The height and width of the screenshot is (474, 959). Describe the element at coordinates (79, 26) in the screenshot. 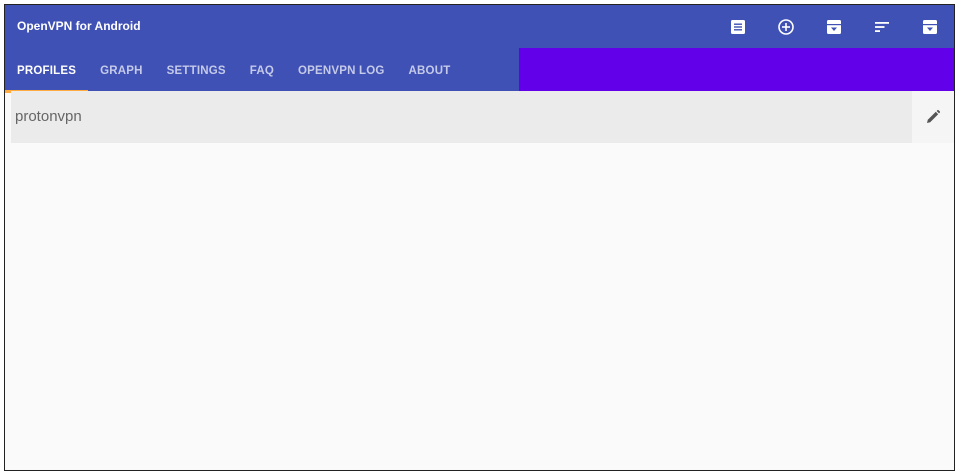

I see `app-title: OpenVPN for Android` at that location.